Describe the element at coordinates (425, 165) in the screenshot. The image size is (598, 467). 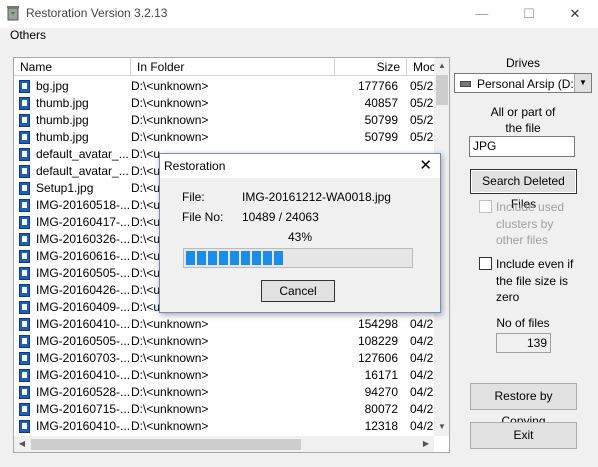
I see `dialog-close-icon: ✕` at that location.